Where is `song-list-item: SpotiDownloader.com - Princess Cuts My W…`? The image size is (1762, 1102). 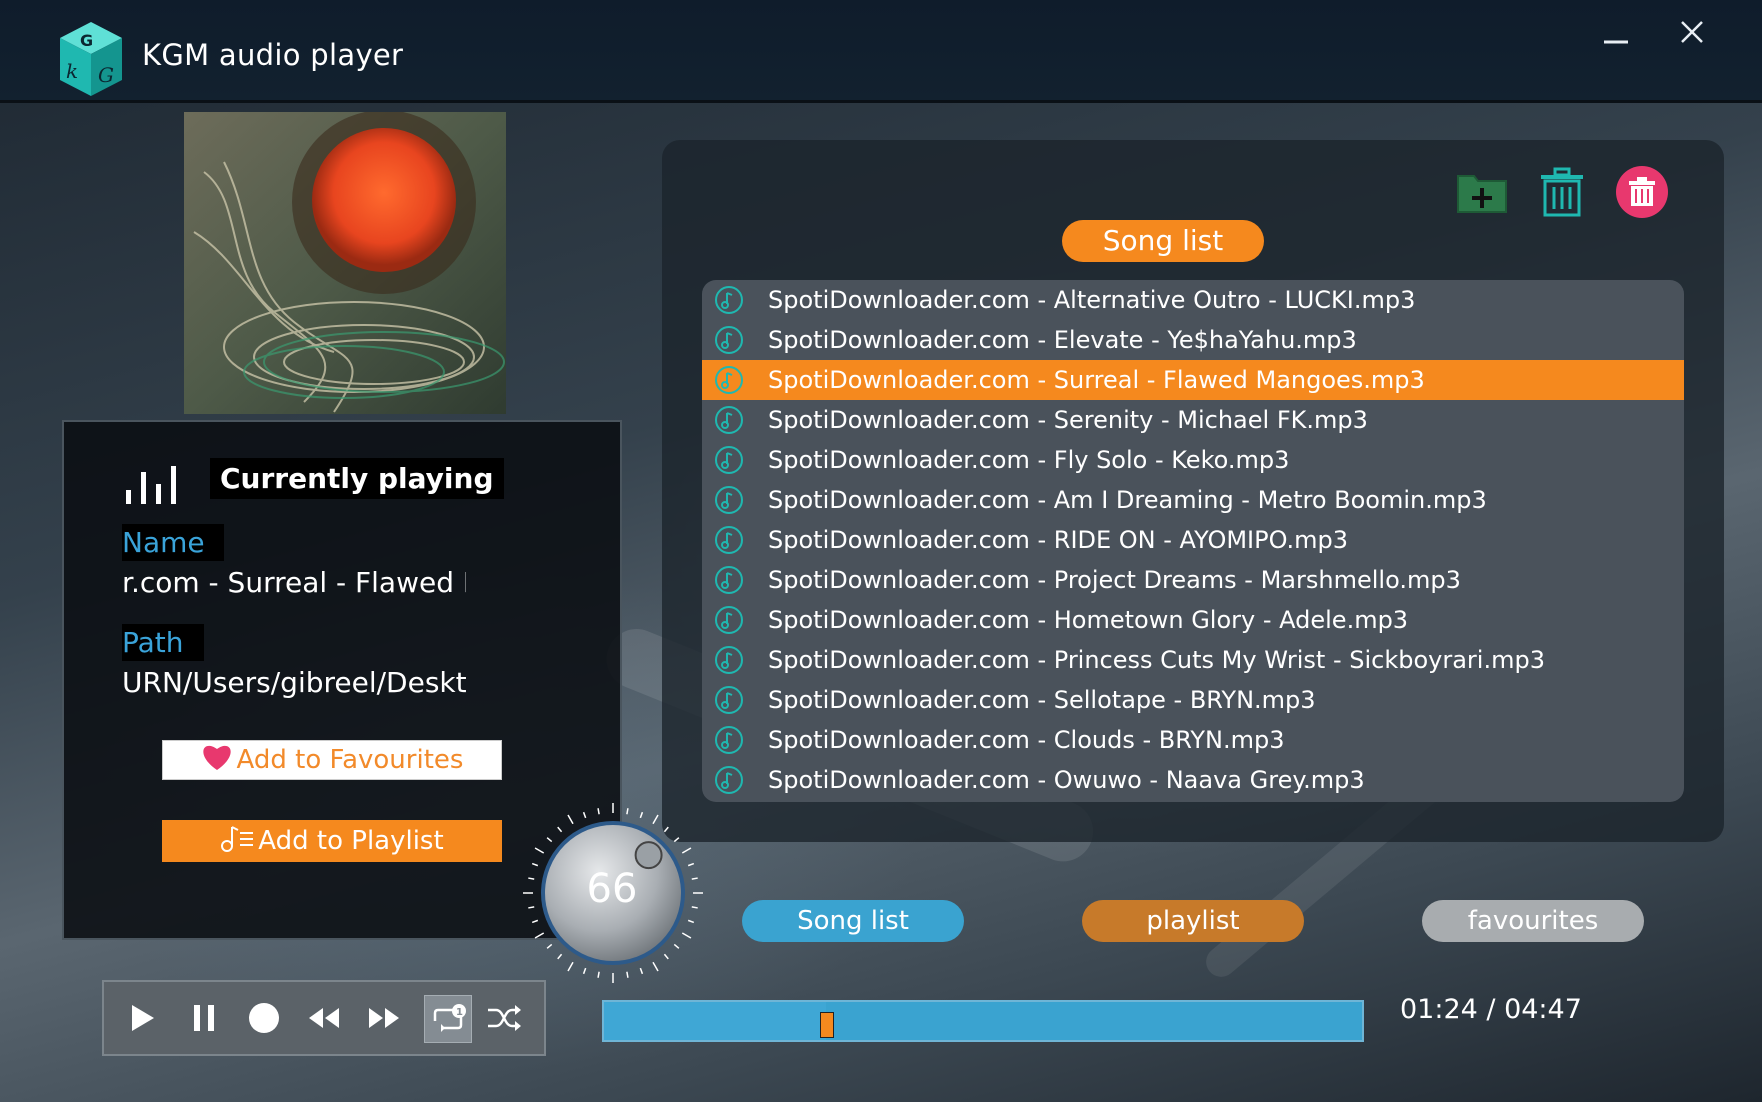 song-list-item: SpotiDownloader.com - Princess Cuts My W… is located at coordinates (1193, 660).